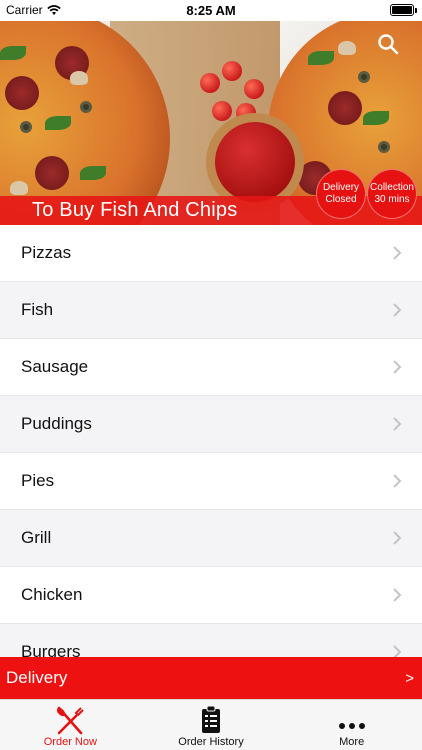 Image resolution: width=422 pixels, height=750 pixels. What do you see at coordinates (409, 678) in the screenshot?
I see `delivery-arrow: >` at bounding box center [409, 678].